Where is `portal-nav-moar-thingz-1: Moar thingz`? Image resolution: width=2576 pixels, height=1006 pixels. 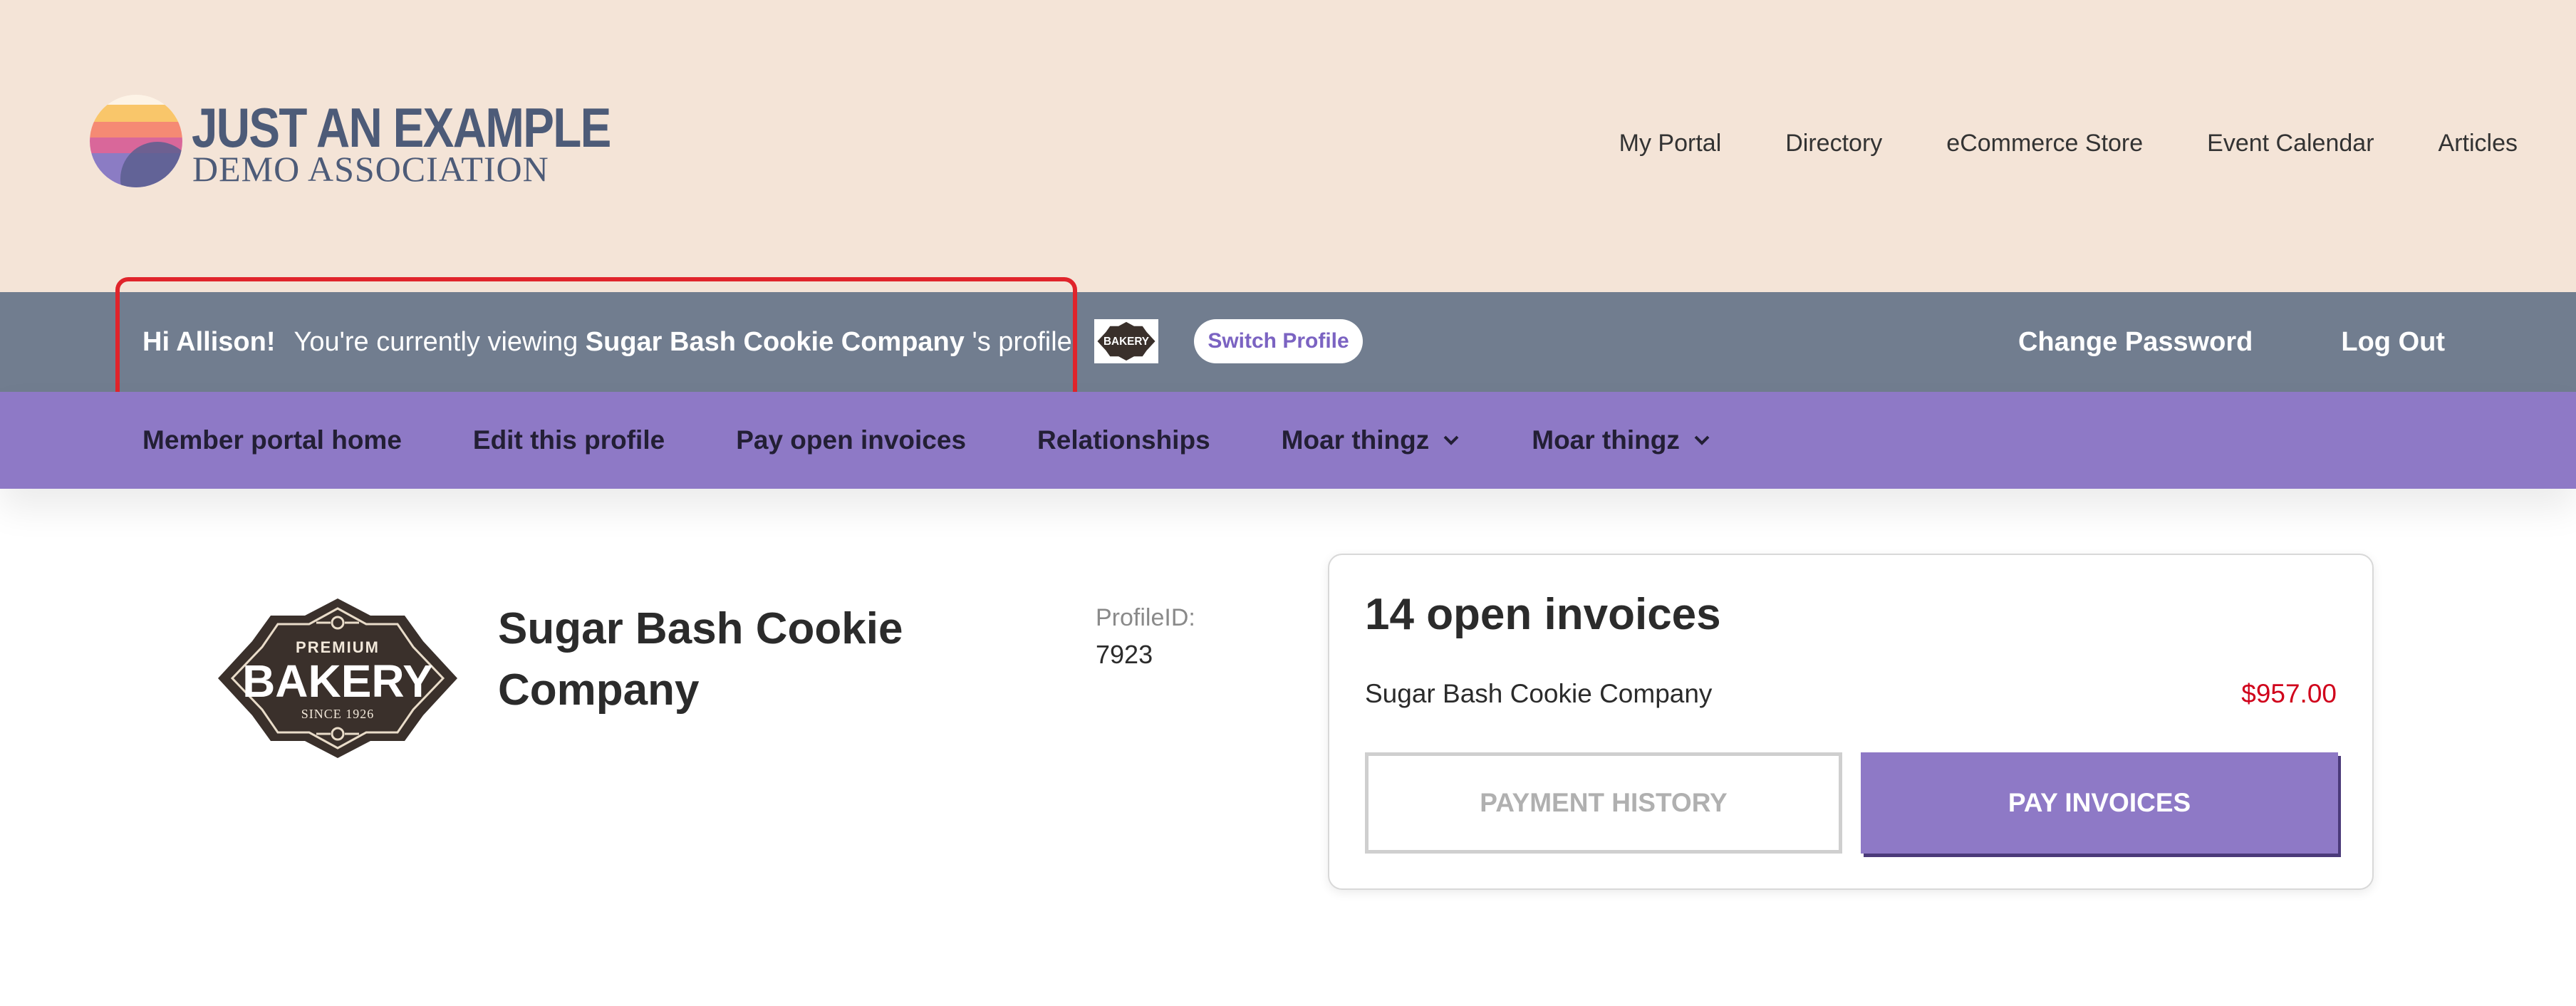
portal-nav-moar-thingz-1: Moar thingz is located at coordinates (1371, 440).